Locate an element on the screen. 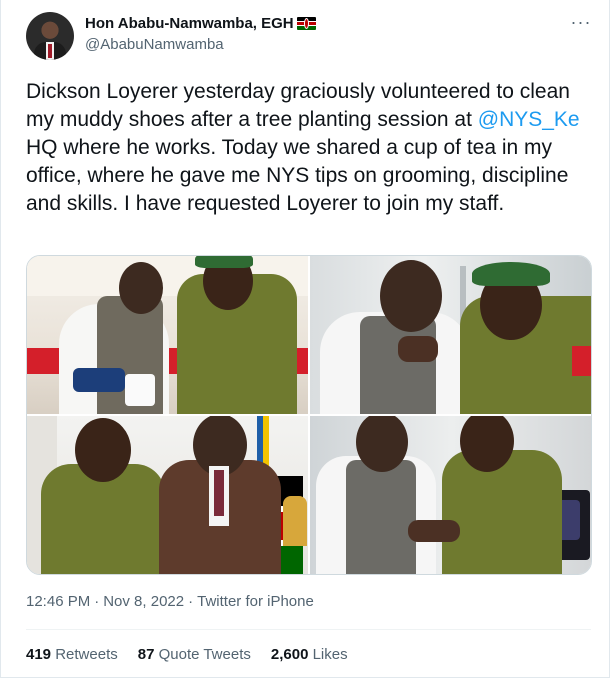  retweets-count: 419 is located at coordinates (39, 654).